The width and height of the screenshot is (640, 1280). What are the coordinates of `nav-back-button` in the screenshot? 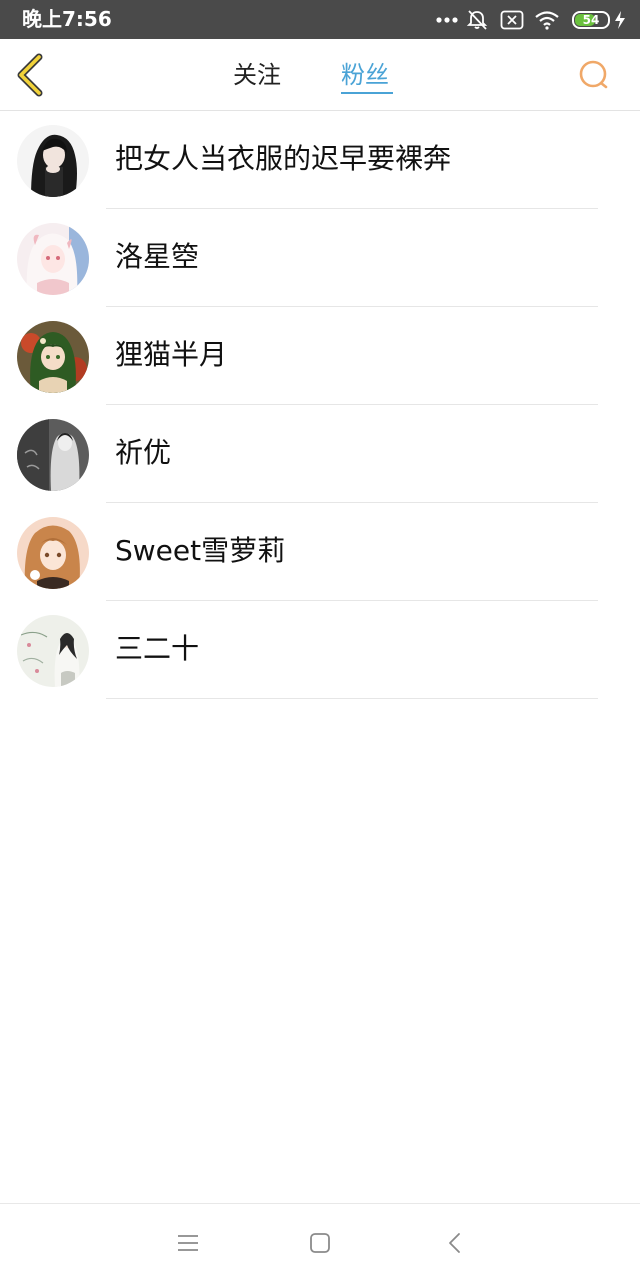 It's located at (455, 1243).